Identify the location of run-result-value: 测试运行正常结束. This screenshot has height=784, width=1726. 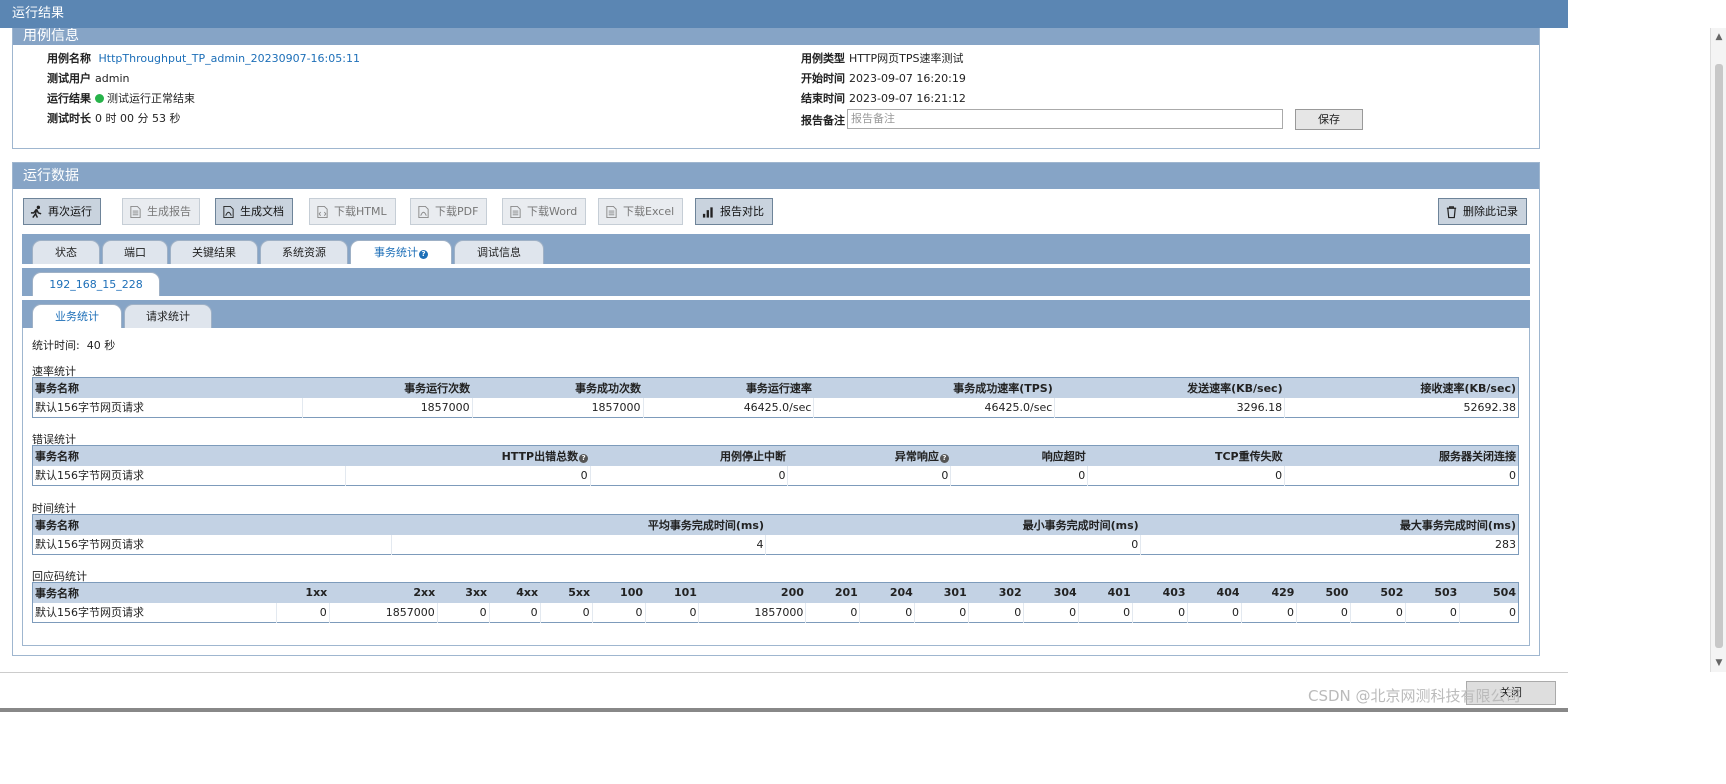
(151, 98).